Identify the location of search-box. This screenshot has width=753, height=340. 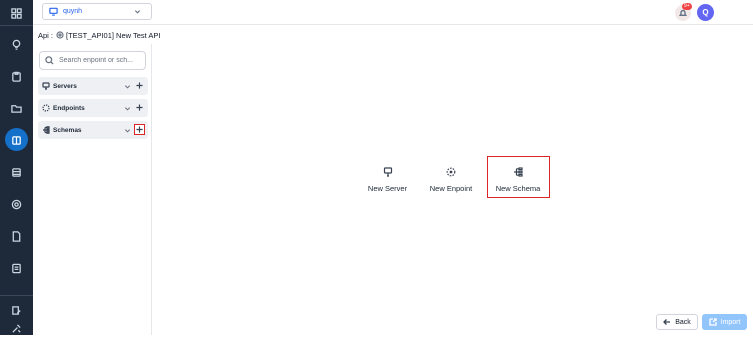
(93, 60).